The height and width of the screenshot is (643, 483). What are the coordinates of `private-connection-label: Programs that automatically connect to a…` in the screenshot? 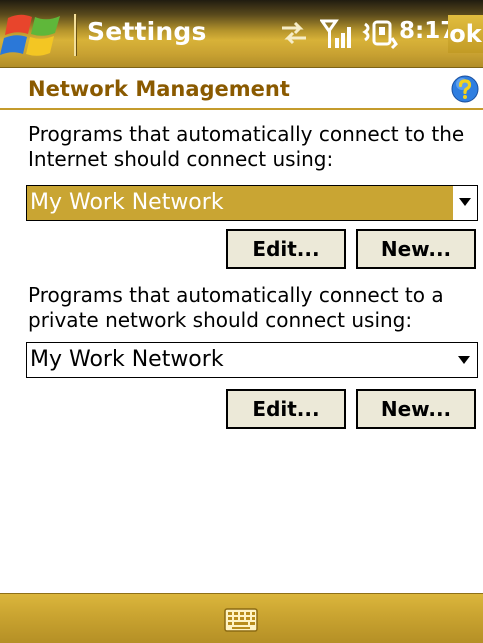 It's located at (236, 307).